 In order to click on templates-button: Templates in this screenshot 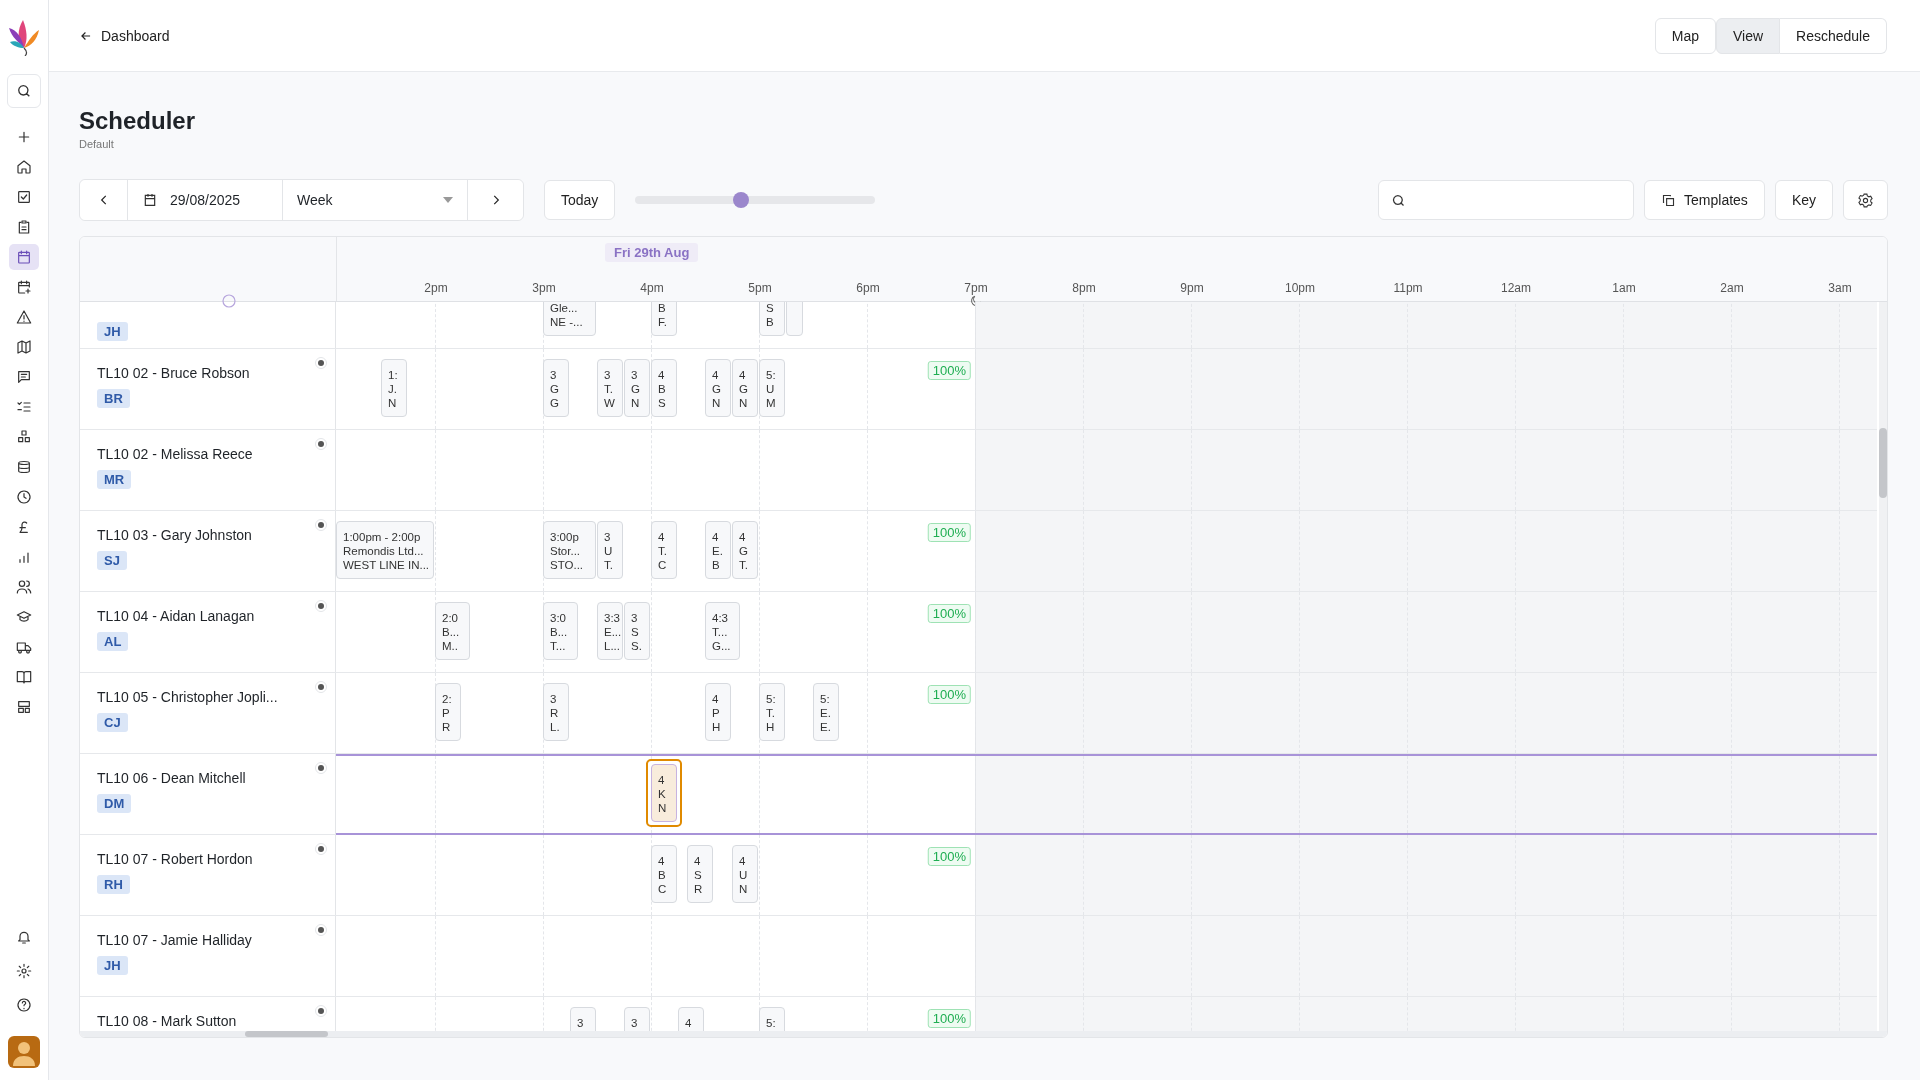, I will do `click(1704, 200)`.